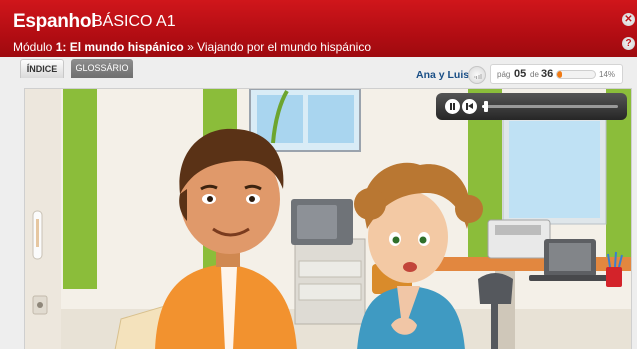 The width and height of the screenshot is (637, 349). Describe the element at coordinates (486, 106) in the screenshot. I see `seek-thumb` at that location.